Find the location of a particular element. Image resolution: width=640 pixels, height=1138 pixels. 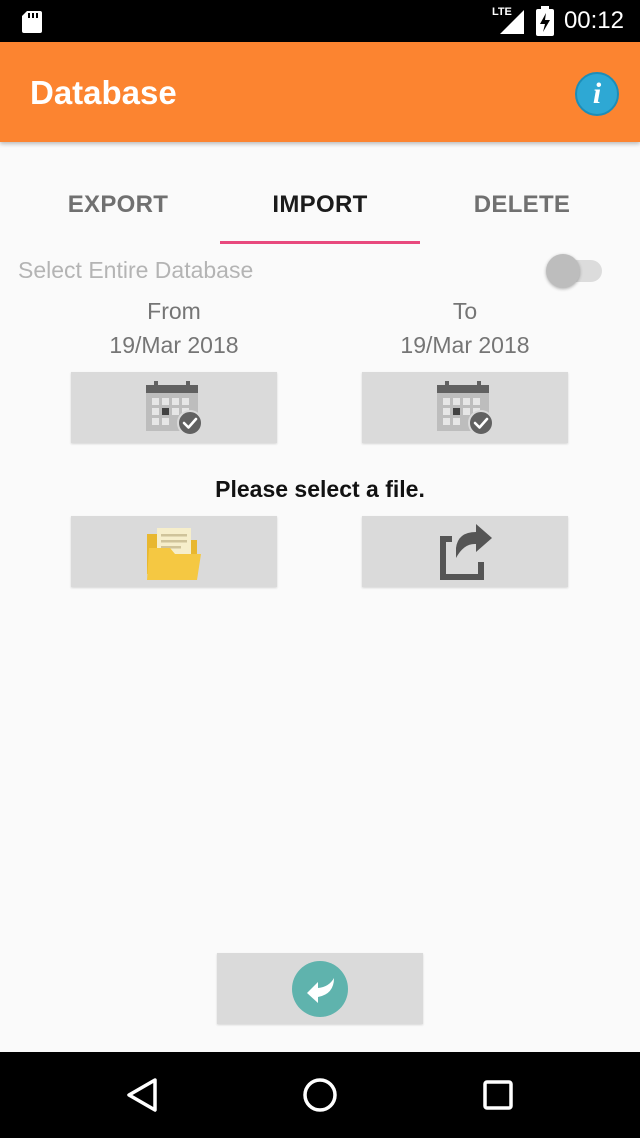

battery-charging-icon is located at coordinates (544, 21).